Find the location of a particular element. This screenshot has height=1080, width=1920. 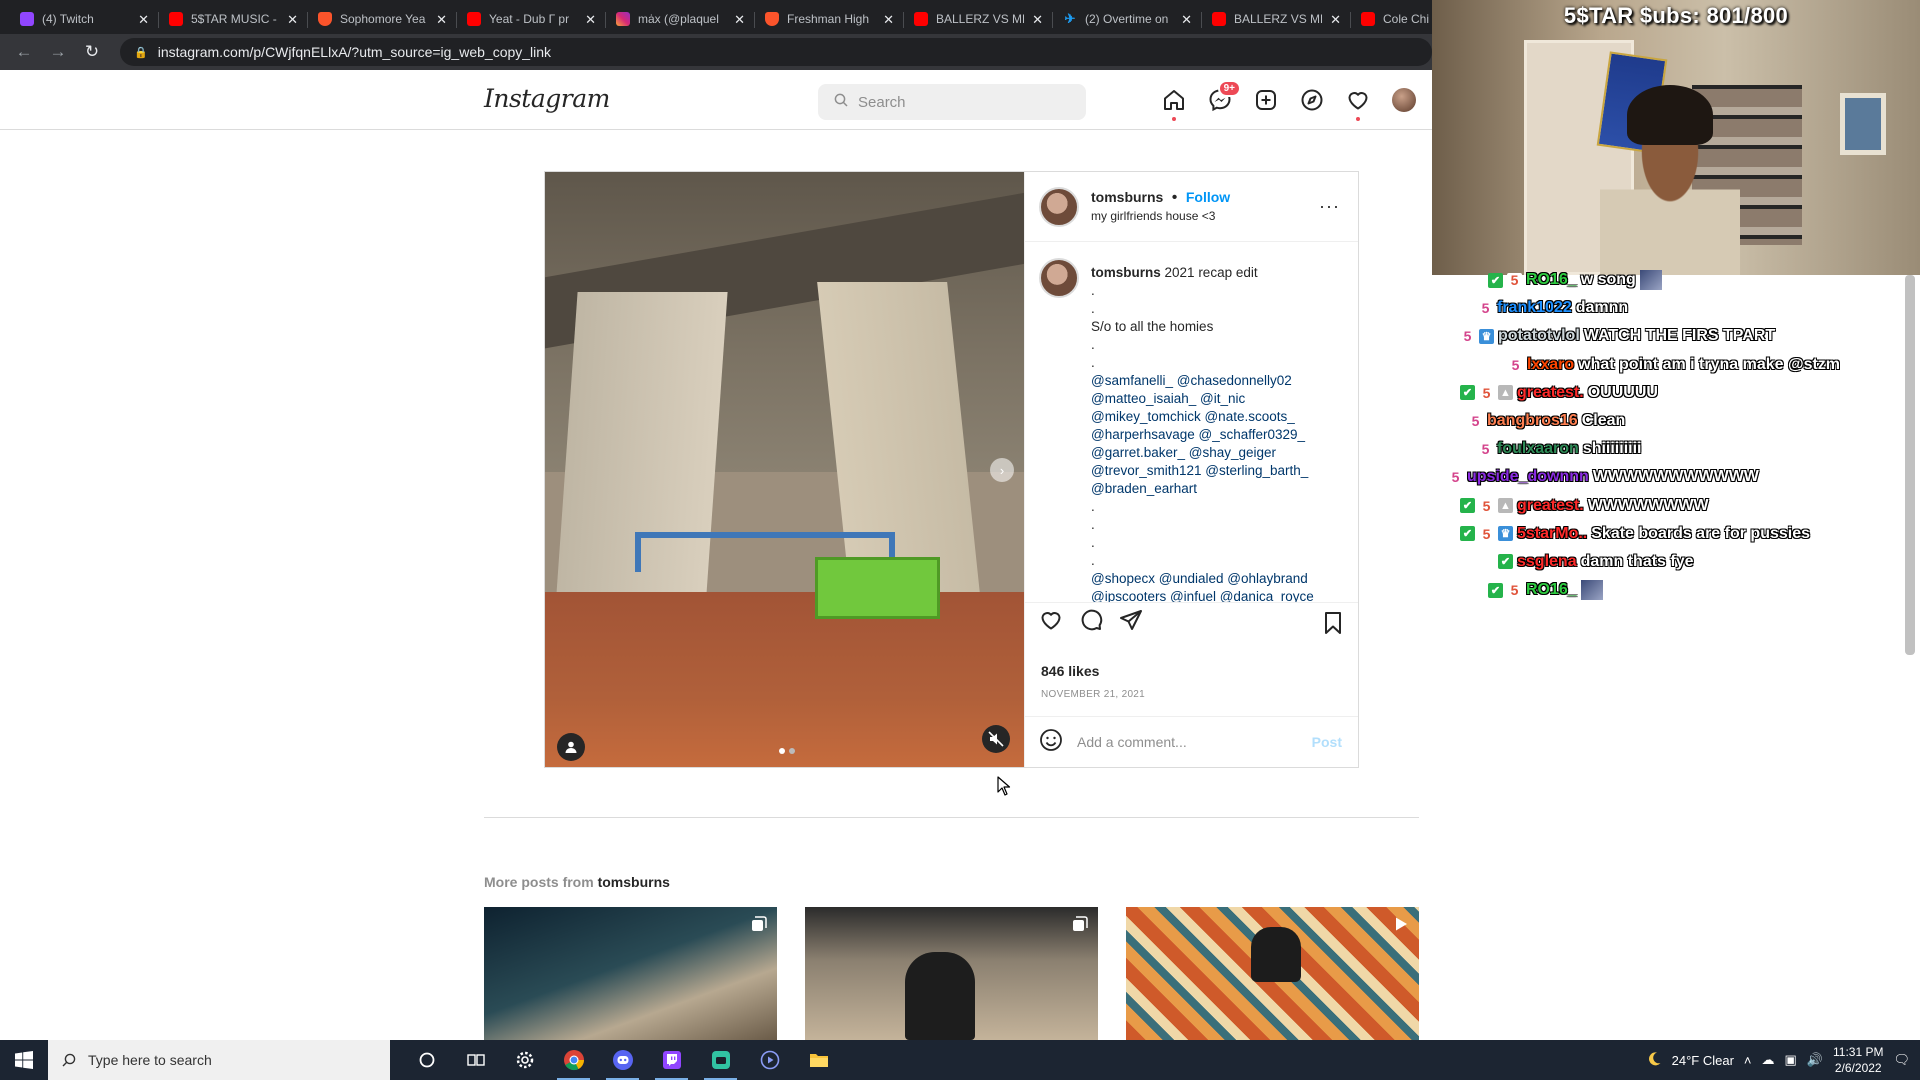

share-icon is located at coordinates (1131, 622).